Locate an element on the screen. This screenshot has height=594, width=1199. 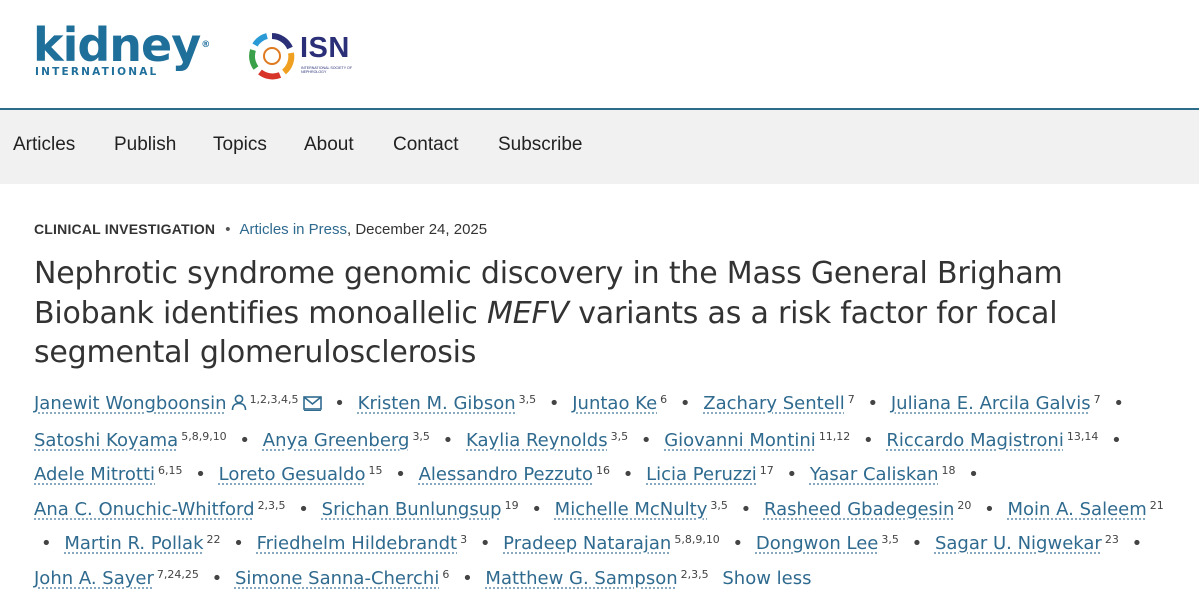
author-name-link: Licia Peruzzi is located at coordinates (701, 474).